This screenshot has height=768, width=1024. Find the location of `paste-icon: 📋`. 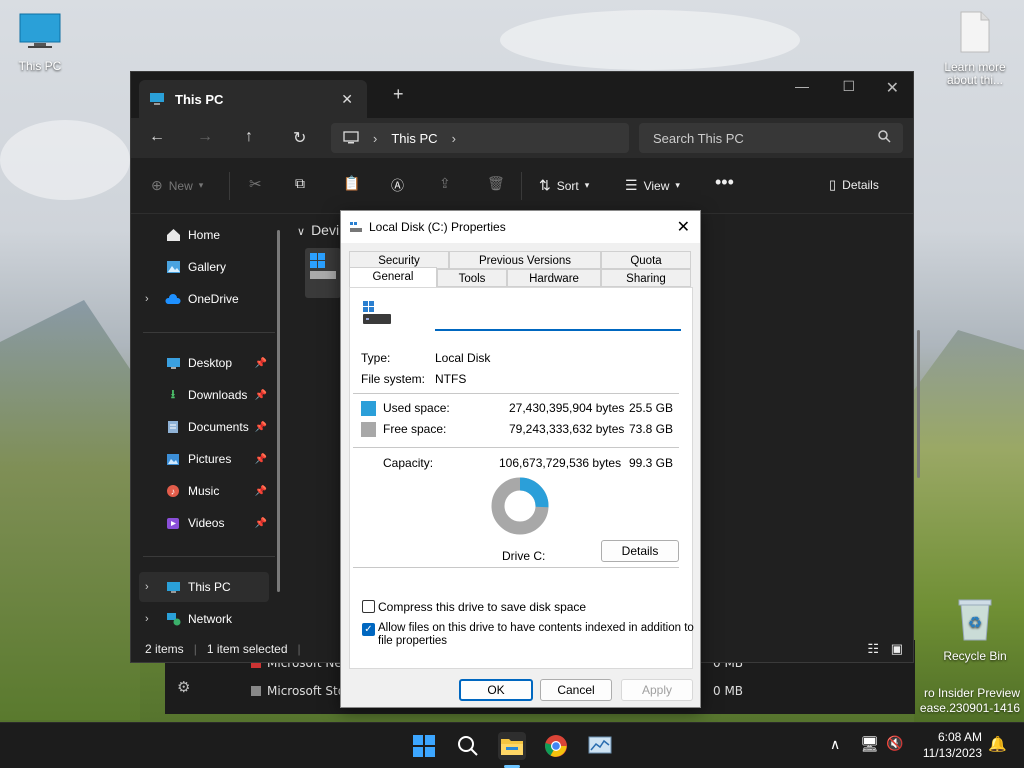

paste-icon: 📋 is located at coordinates (351, 183).